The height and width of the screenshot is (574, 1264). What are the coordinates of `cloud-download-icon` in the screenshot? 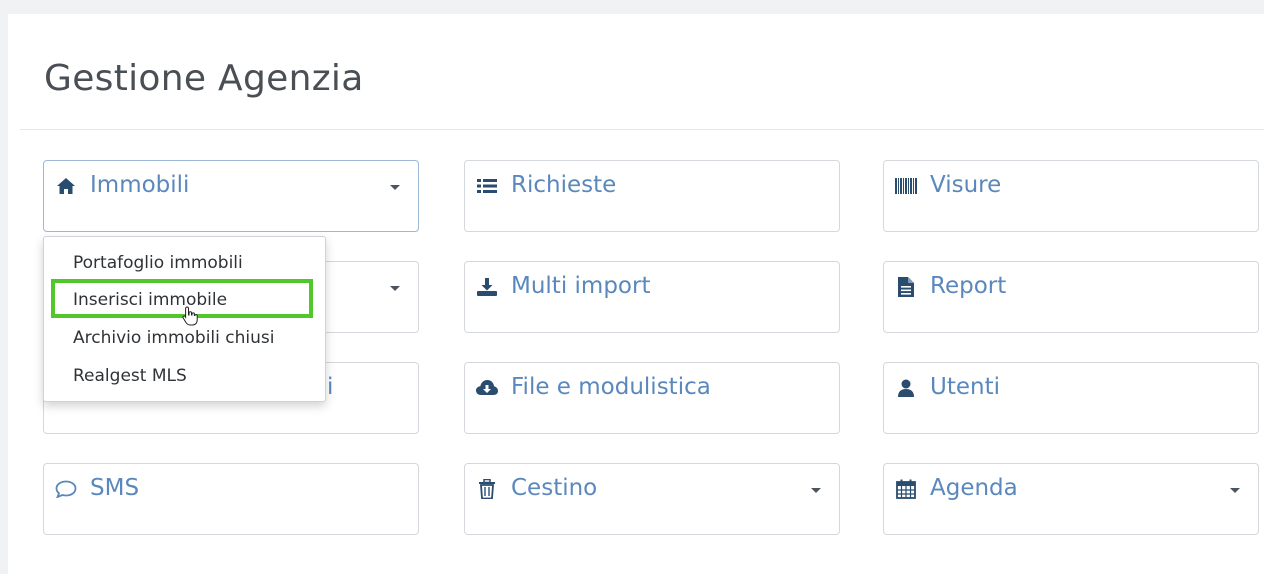 It's located at (487, 388).